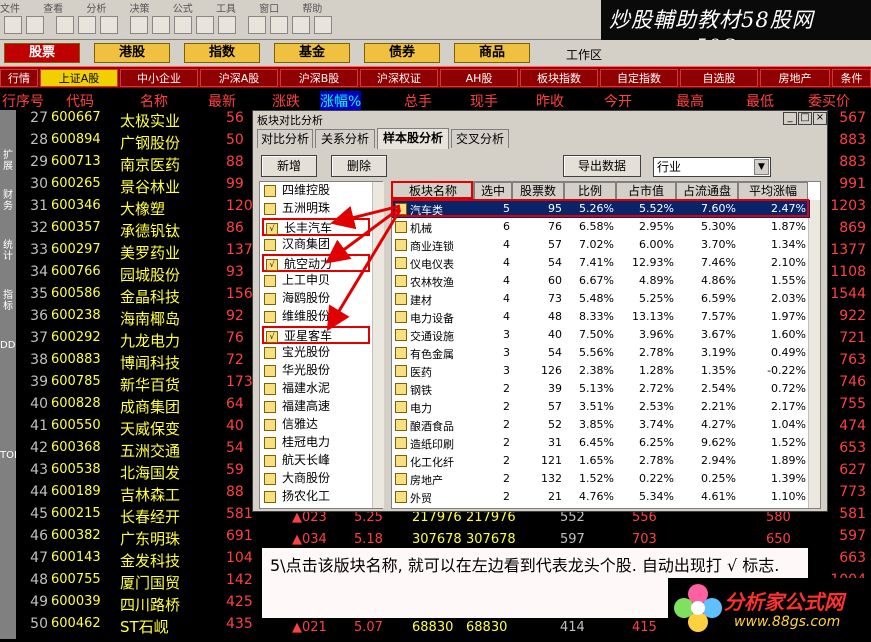 This screenshot has height=642, width=871. Describe the element at coordinates (773, 191) in the screenshot. I see `grid-head-avgchg: 平均涨幅` at that location.